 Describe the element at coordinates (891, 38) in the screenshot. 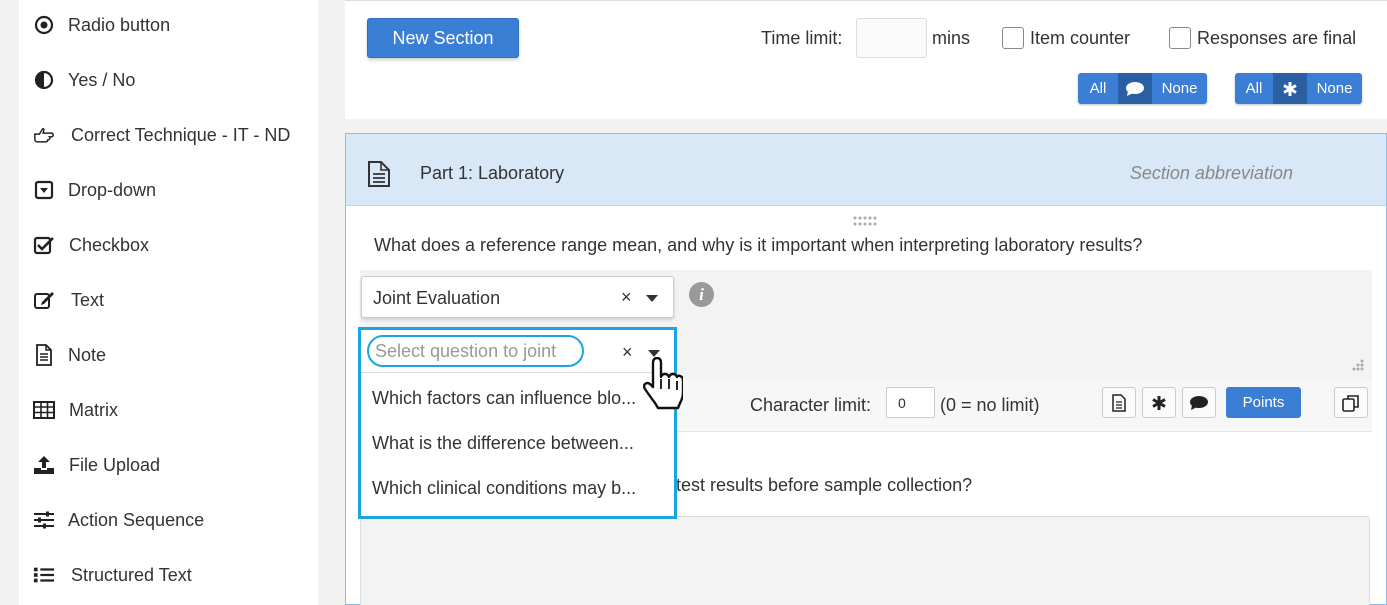

I see `time-limit-input` at that location.